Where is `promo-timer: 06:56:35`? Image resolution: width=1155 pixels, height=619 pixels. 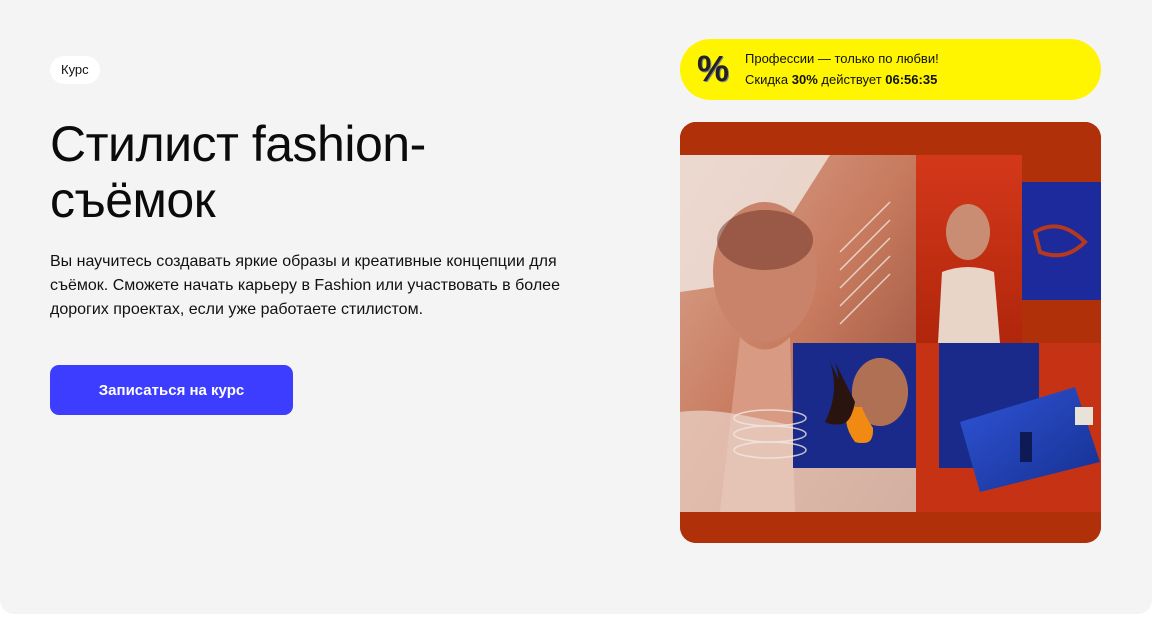 promo-timer: 06:56:35 is located at coordinates (911, 79).